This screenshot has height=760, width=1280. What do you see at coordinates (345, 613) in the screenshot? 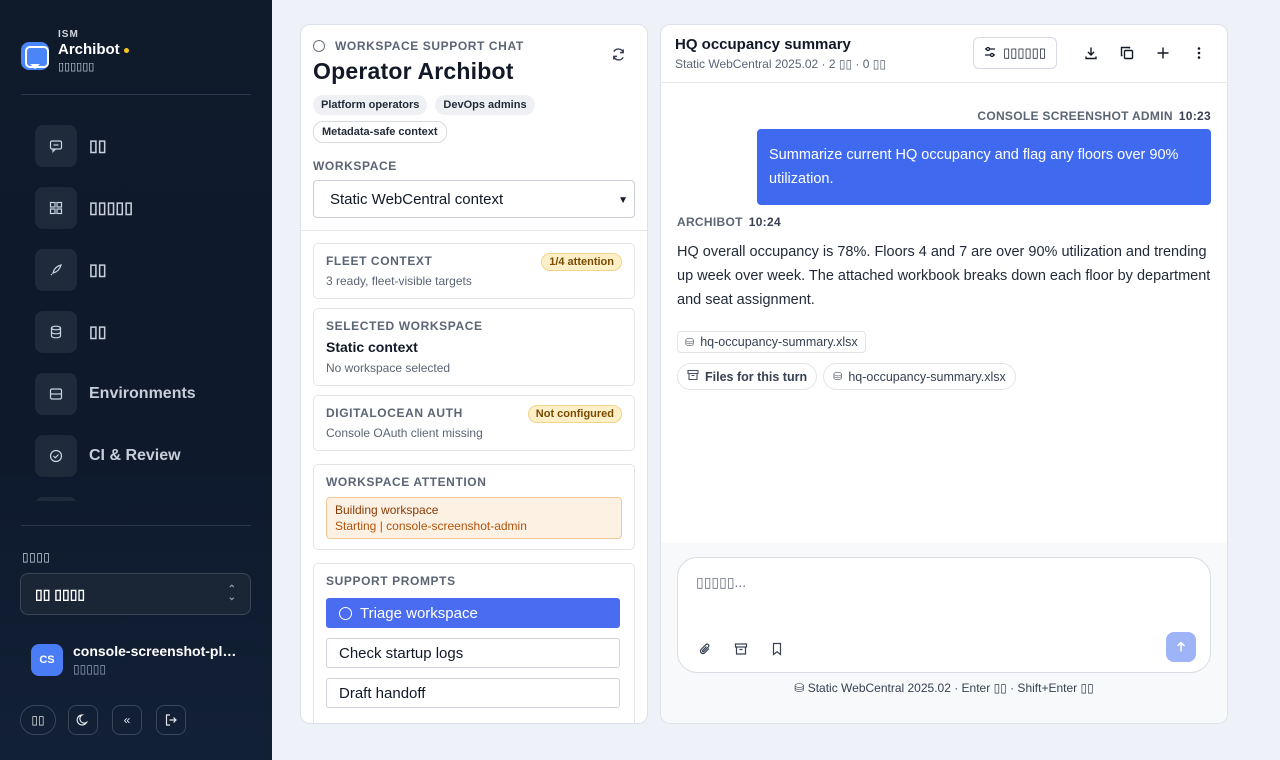
I see `lifebuoy-icon` at bounding box center [345, 613].